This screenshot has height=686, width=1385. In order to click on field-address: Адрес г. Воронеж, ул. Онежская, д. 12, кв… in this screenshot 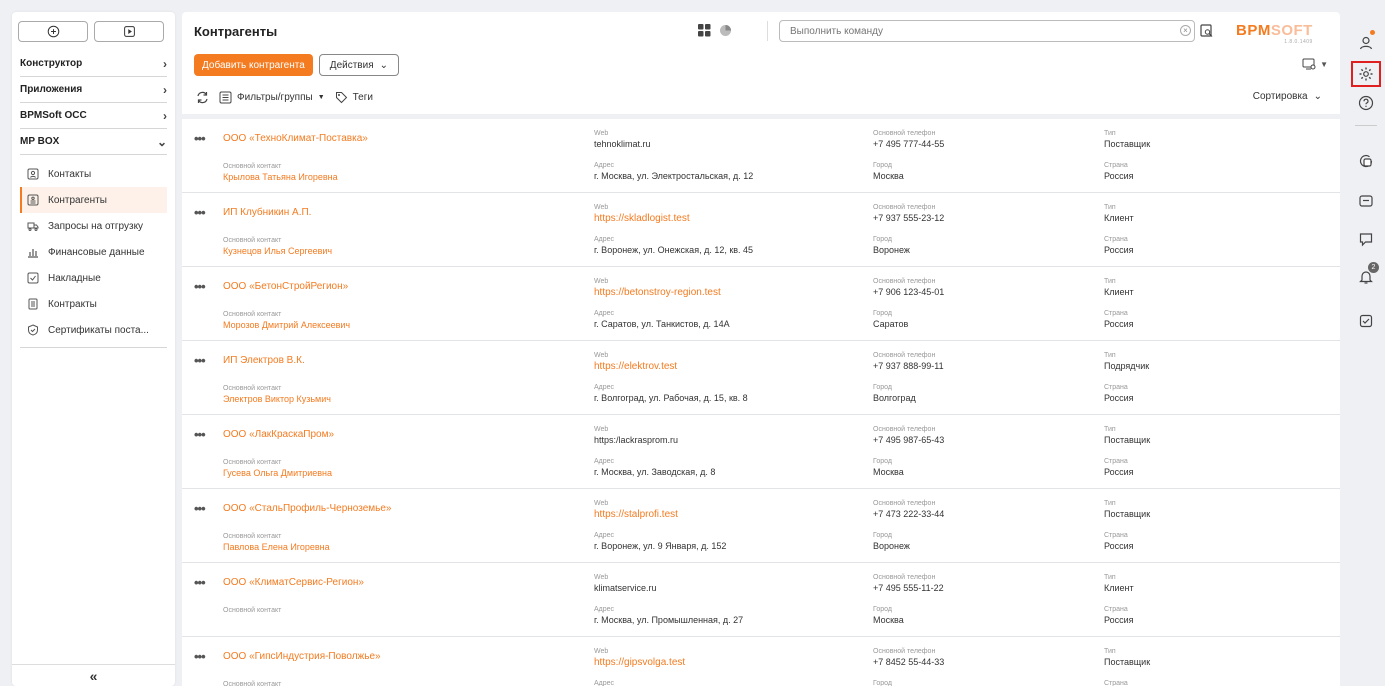, I will do `click(673, 245)`.